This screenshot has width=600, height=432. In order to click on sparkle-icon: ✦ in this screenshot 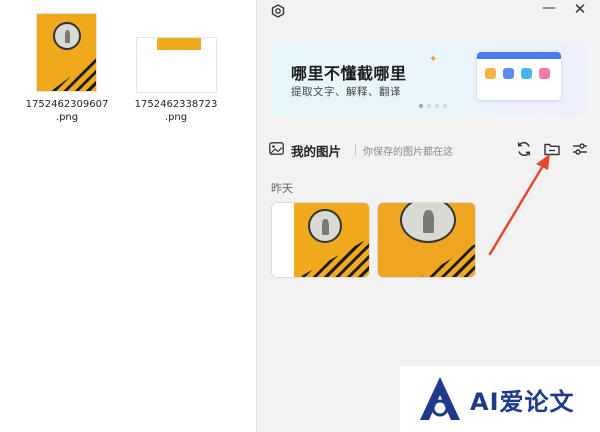, I will do `click(433, 59)`.